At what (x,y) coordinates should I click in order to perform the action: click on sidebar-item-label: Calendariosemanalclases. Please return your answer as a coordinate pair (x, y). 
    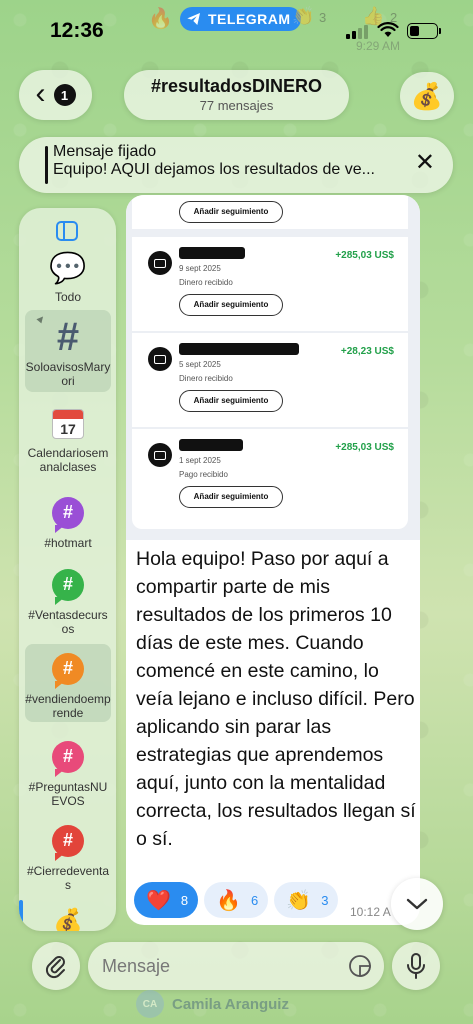
    Looking at the image, I should click on (68, 460).